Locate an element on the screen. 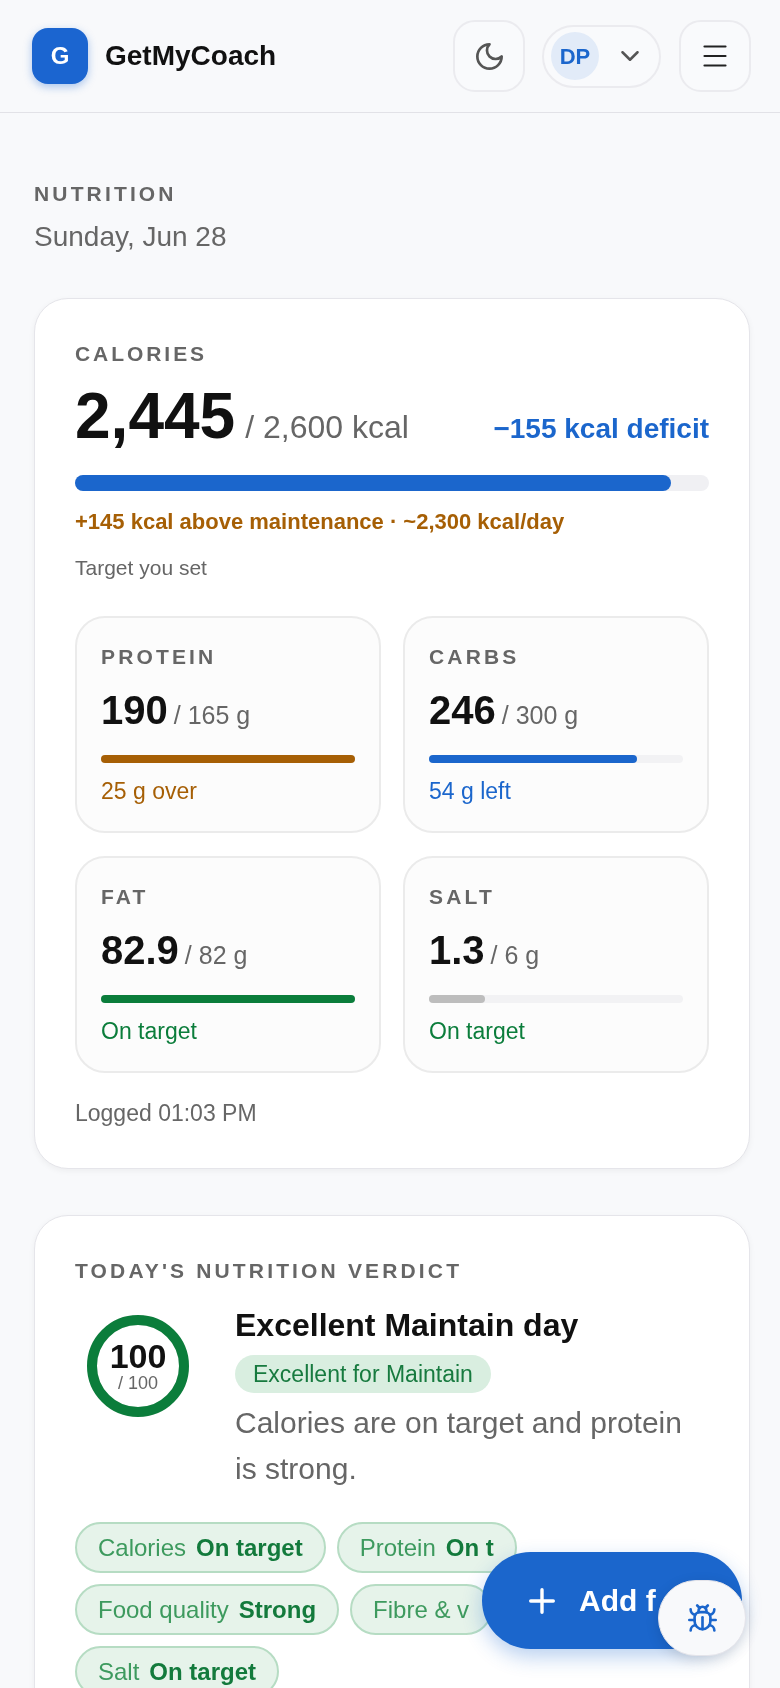  chip-label: Salt is located at coordinates (119, 1671).